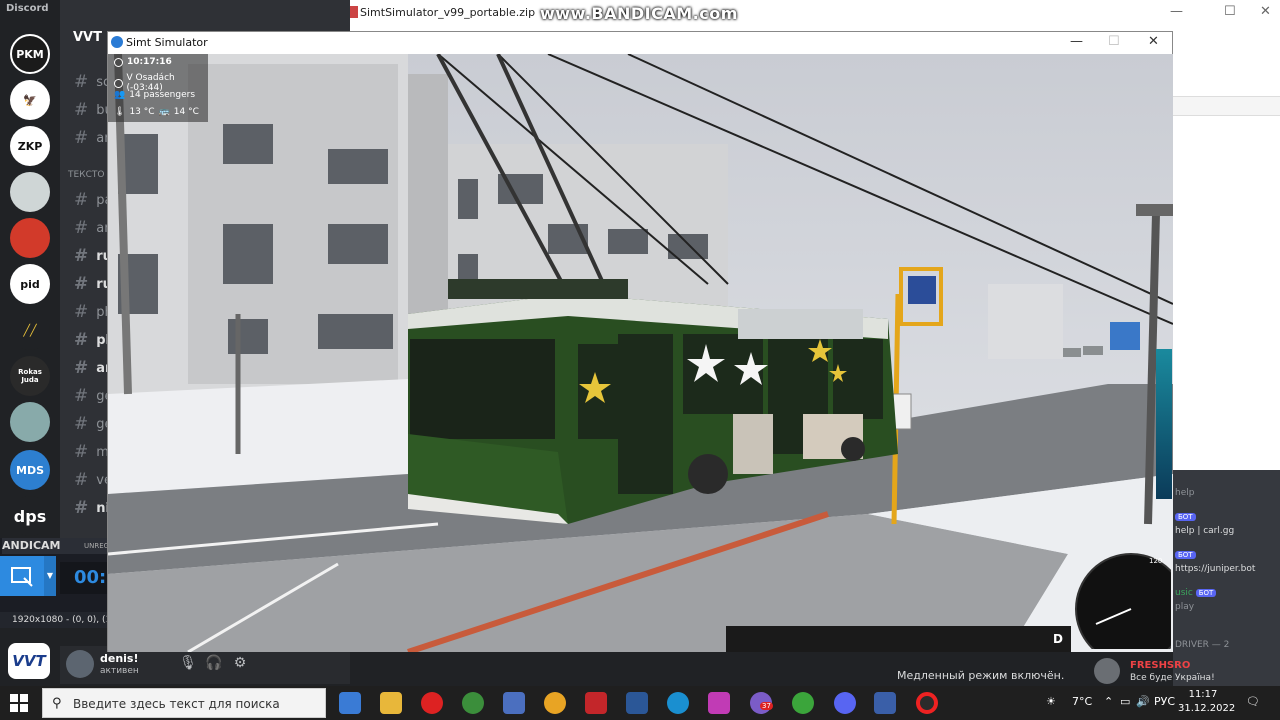 The width and height of the screenshot is (1280, 720). What do you see at coordinates (1125, 701) in the screenshot?
I see `network-icon: ▭` at bounding box center [1125, 701].